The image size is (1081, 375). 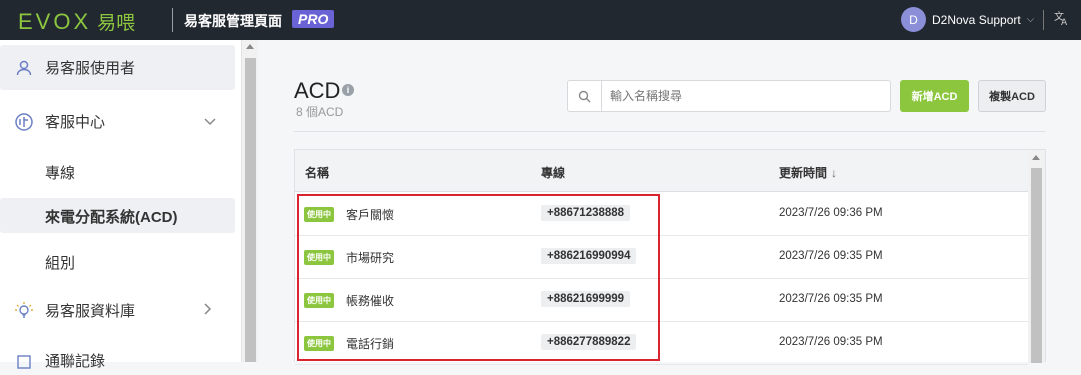 I want to click on chevron-down-icon, so click(x=210, y=121).